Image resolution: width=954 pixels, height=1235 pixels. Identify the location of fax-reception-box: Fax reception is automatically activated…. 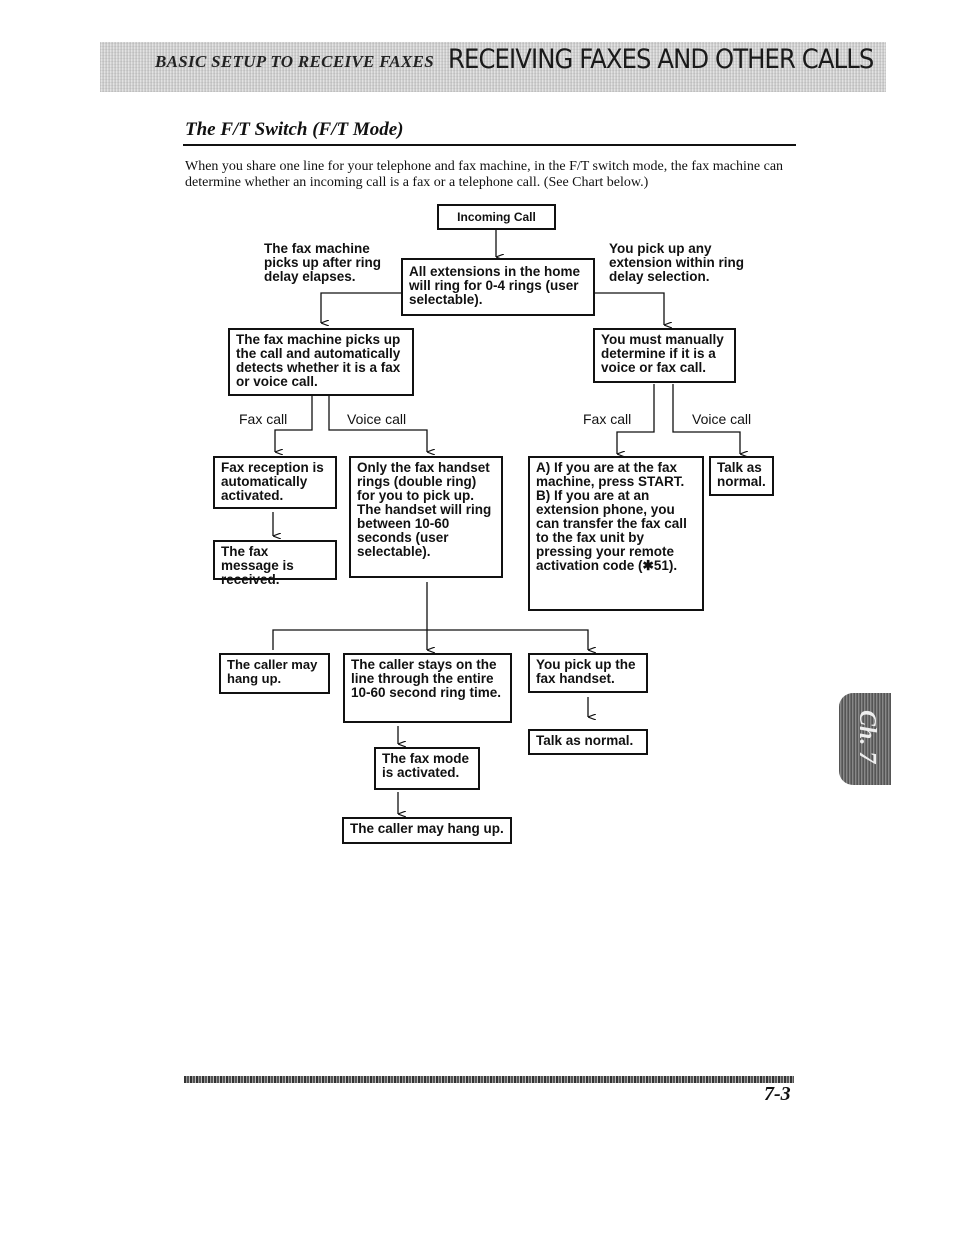
(275, 482).